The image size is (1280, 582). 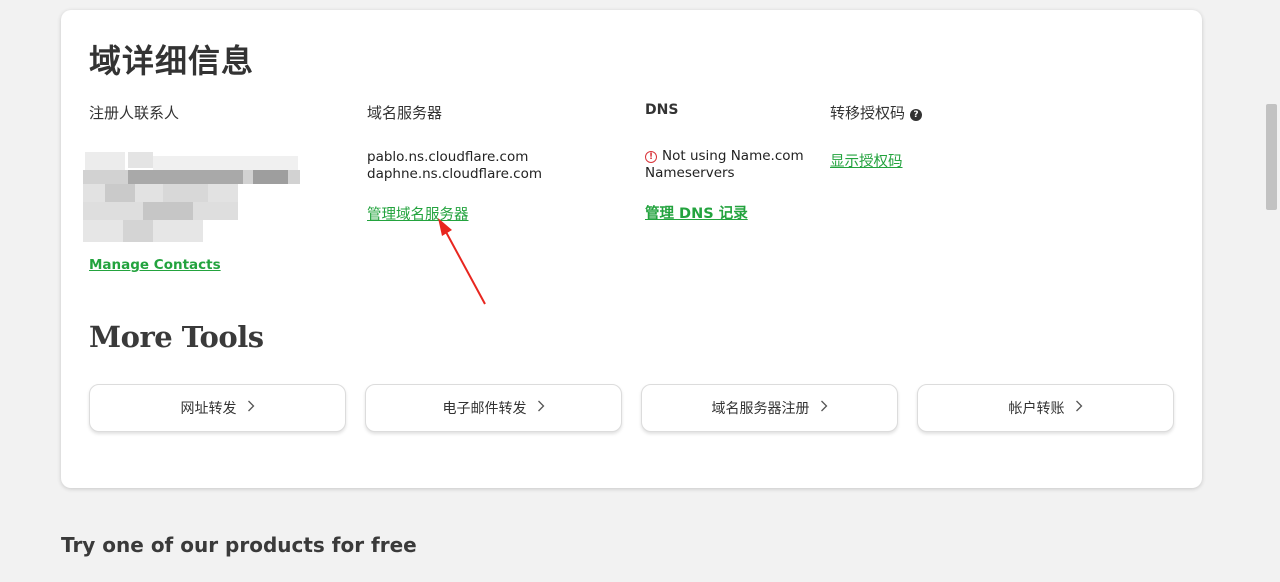 What do you see at coordinates (733, 156) in the screenshot?
I see `dns-status-line1: Not using Name.com` at bounding box center [733, 156].